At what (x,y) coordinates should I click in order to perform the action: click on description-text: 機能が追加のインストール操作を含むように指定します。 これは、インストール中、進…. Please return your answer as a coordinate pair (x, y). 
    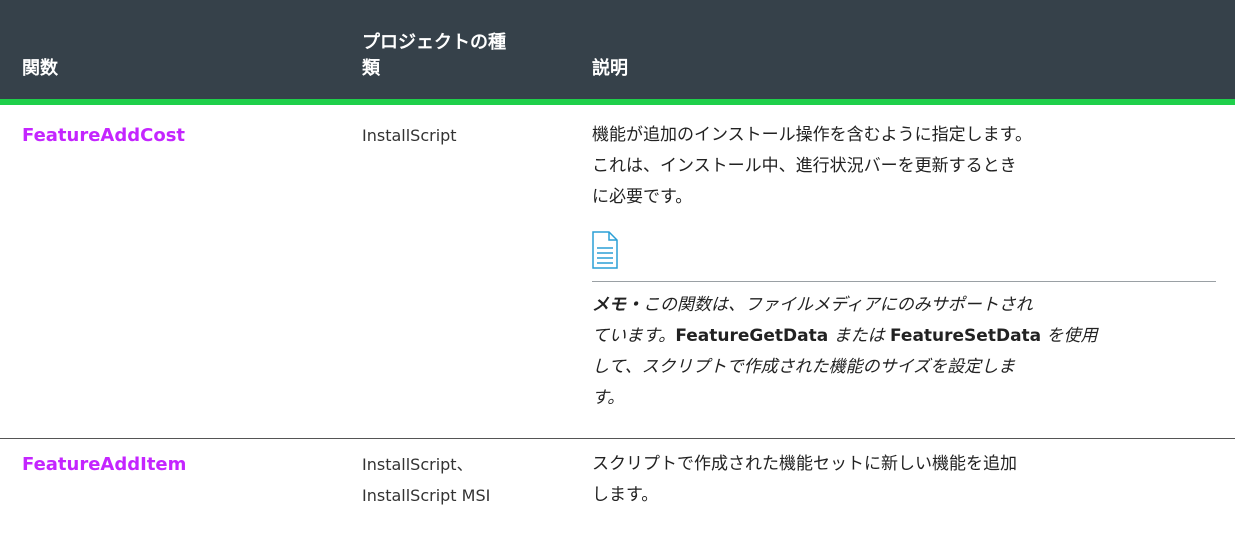
    Looking at the image, I should click on (812, 166).